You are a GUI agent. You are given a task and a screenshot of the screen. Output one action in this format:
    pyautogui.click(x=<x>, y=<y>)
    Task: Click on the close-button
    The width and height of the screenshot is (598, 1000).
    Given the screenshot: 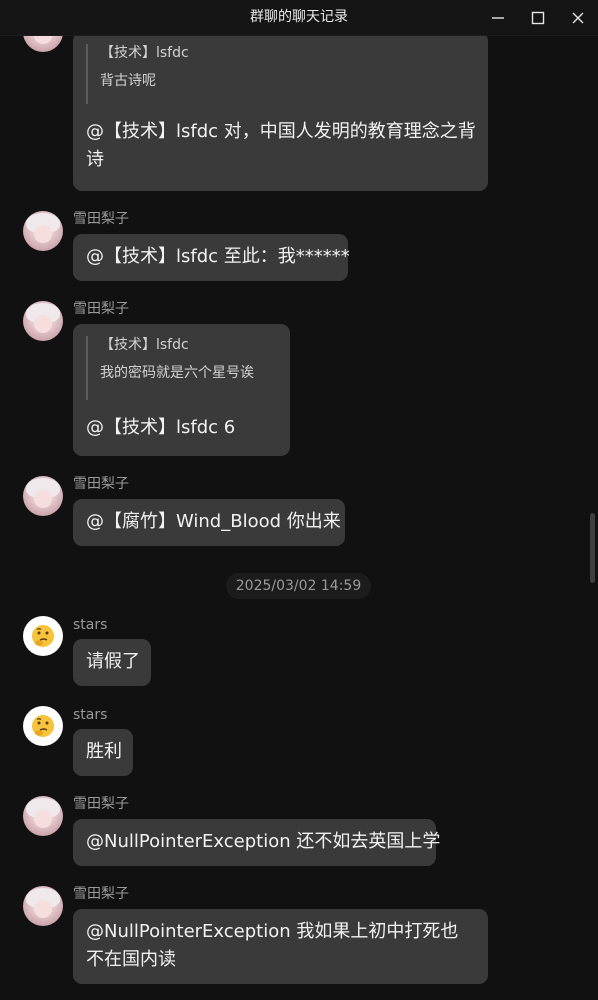 What is the action you would take?
    pyautogui.click(x=578, y=17)
    